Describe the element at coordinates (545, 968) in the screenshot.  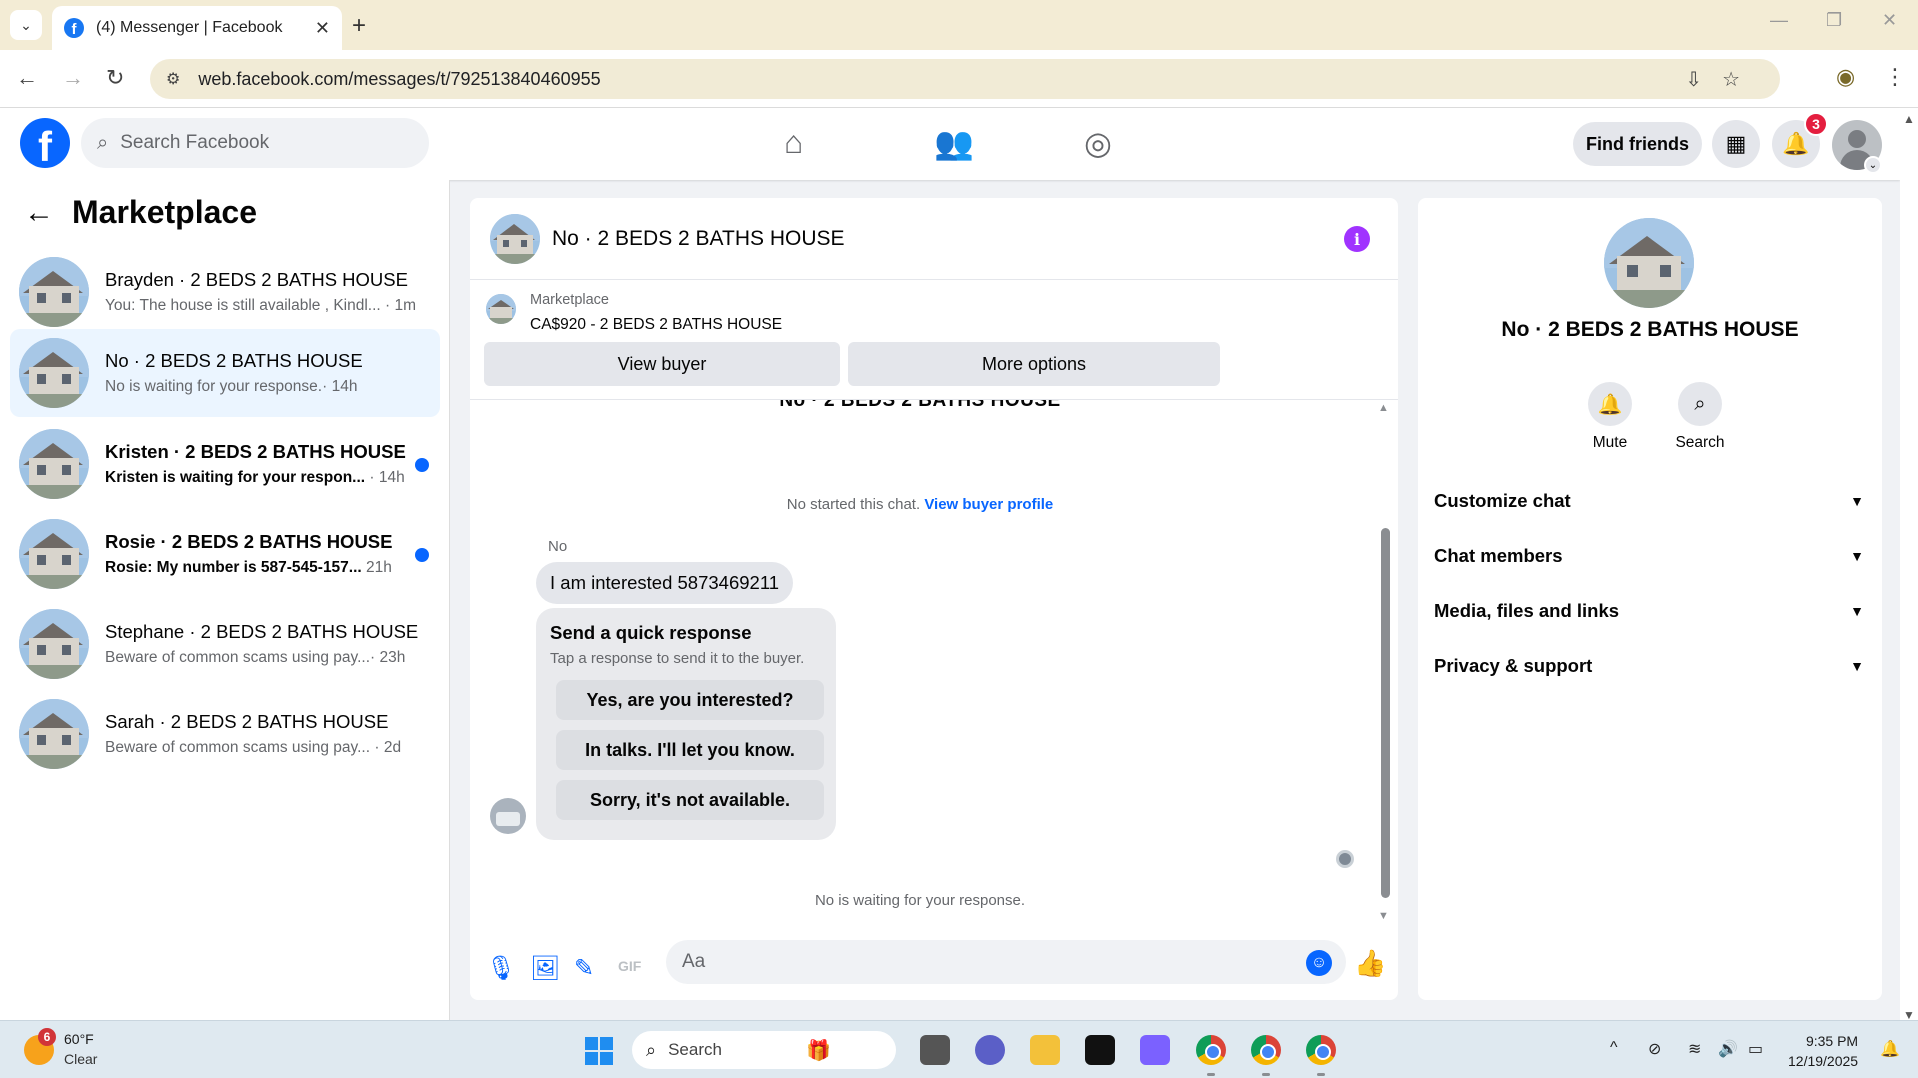
I see `photo-icon: 🖼` at that location.